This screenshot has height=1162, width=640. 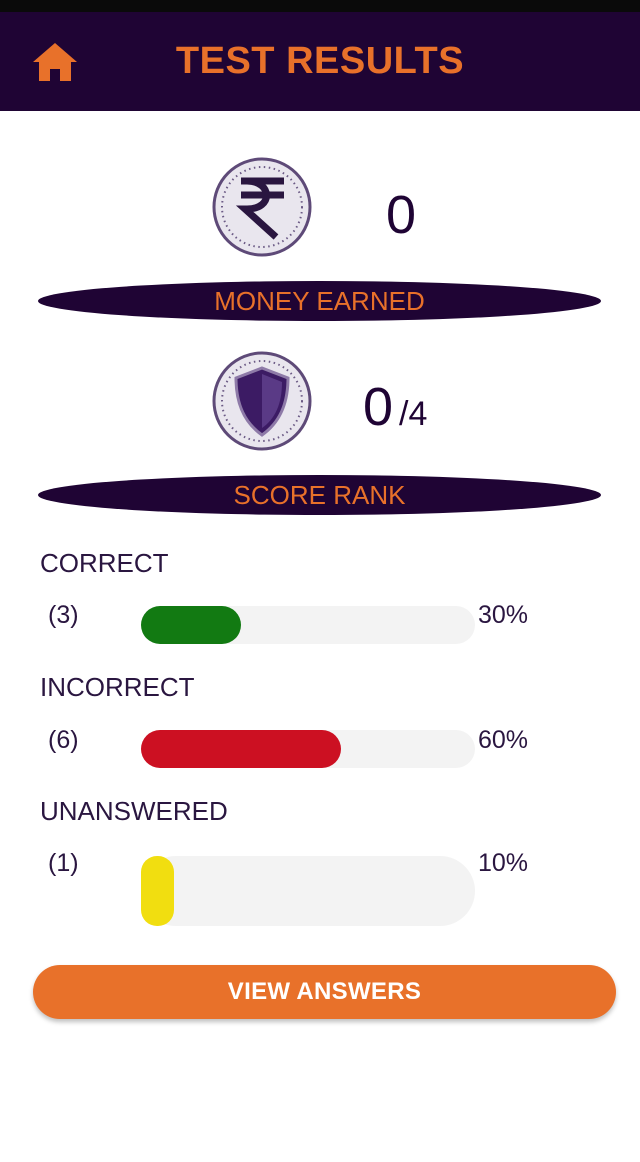 I want to click on score-rank-label: SCORE RANK, so click(x=319, y=495).